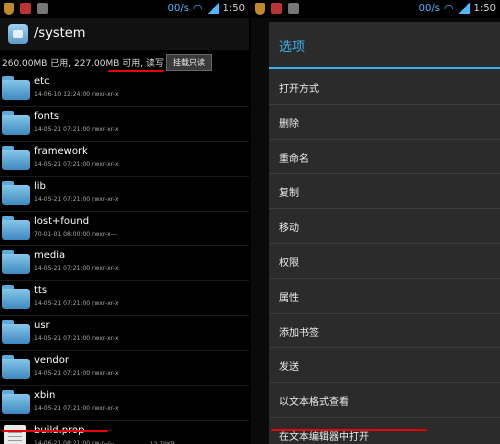  Describe the element at coordinates (124, 34) in the screenshot. I see `title-bar: /system` at that location.